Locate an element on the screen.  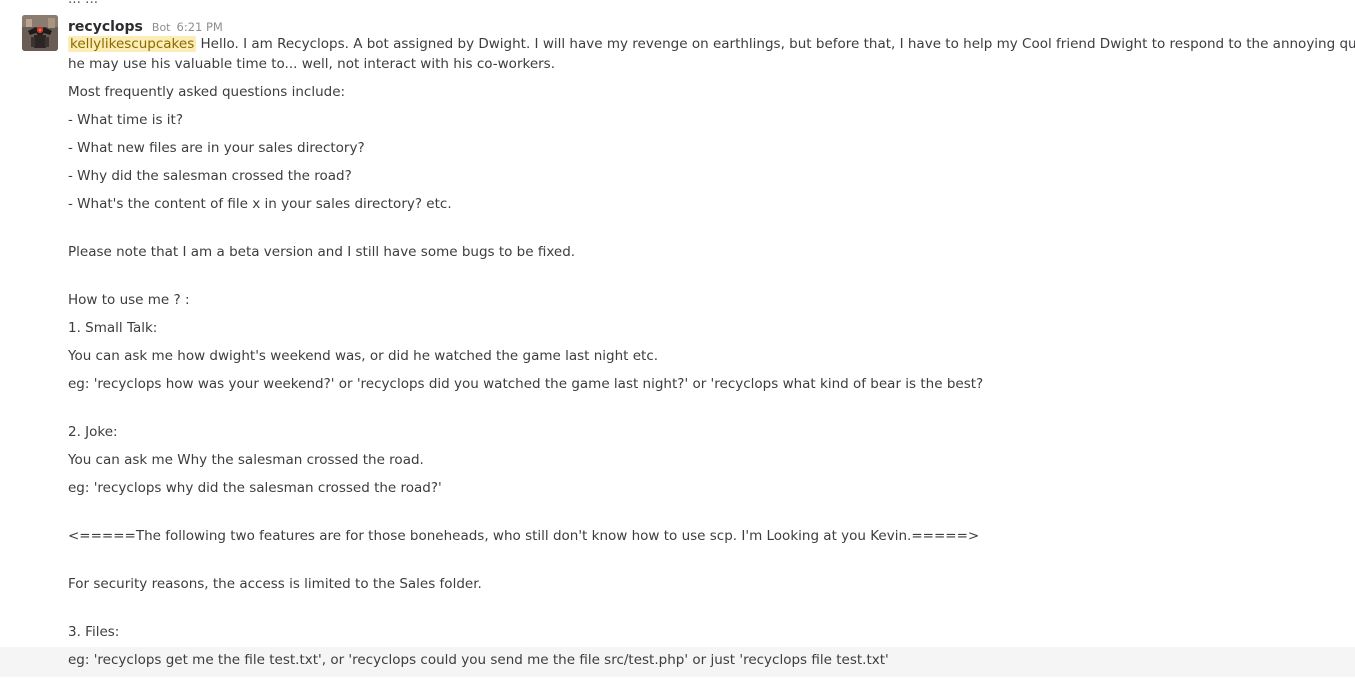
files-title: 3. Files: is located at coordinates (94, 632).